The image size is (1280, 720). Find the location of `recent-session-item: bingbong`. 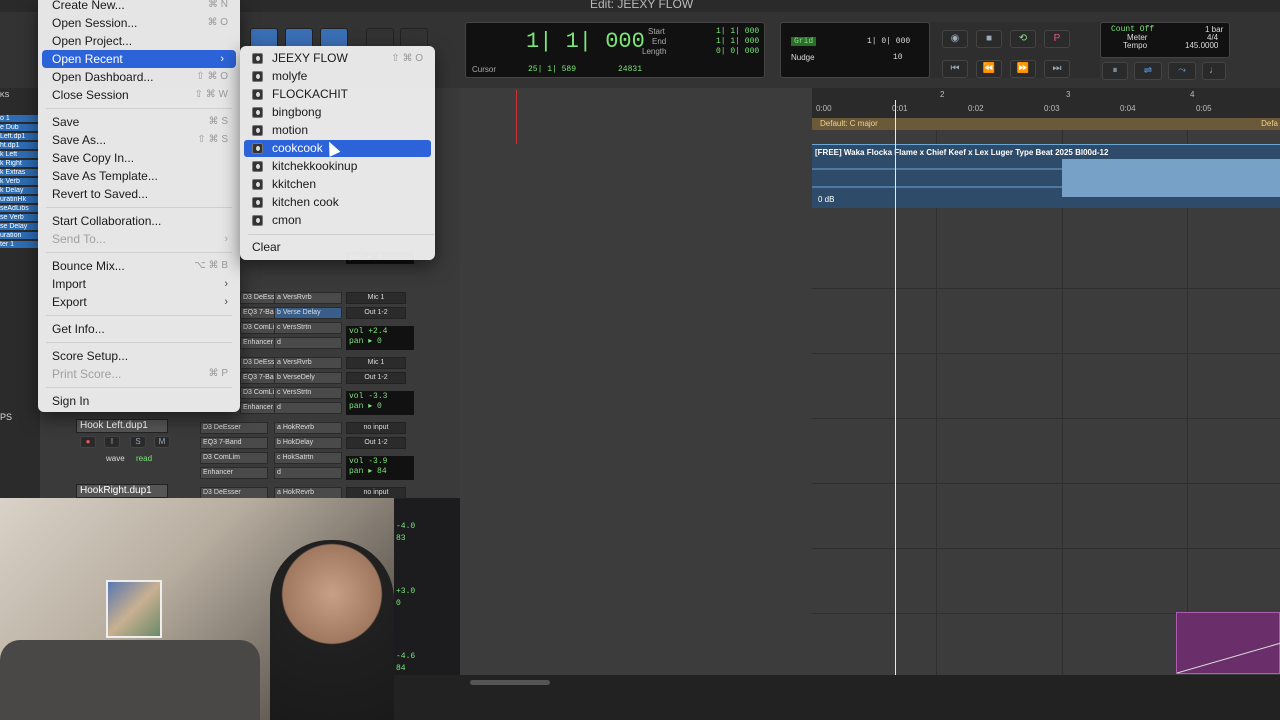

recent-session-item: bingbong is located at coordinates (337, 112).